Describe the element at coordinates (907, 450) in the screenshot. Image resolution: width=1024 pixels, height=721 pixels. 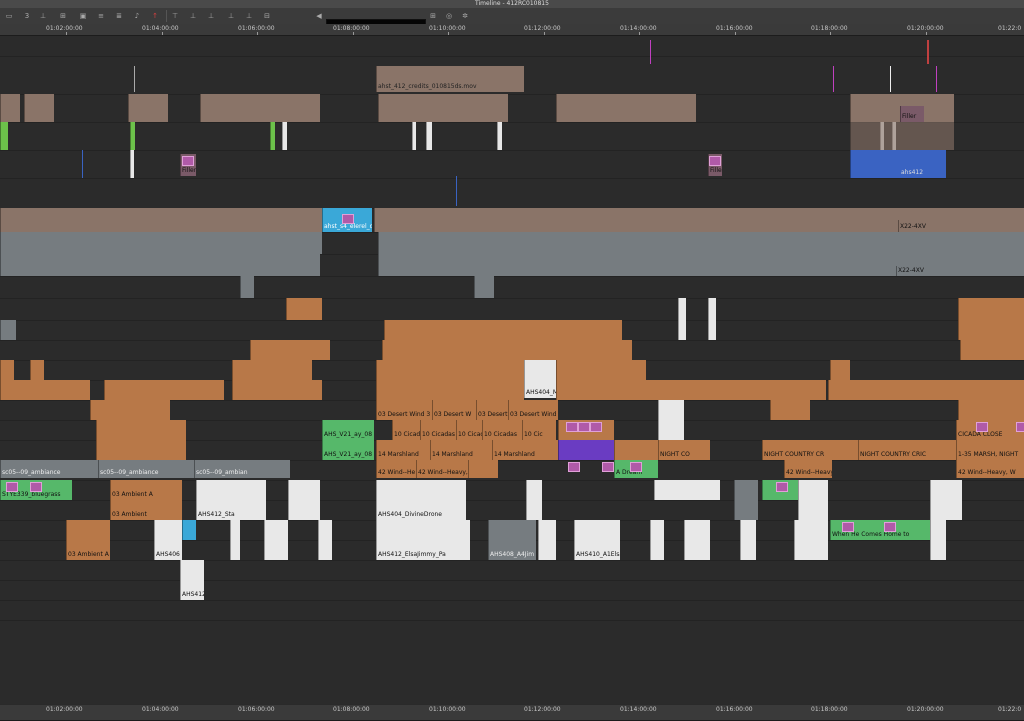
I see `clip-night-country: NIGHT COUNTRY CRIC` at that location.